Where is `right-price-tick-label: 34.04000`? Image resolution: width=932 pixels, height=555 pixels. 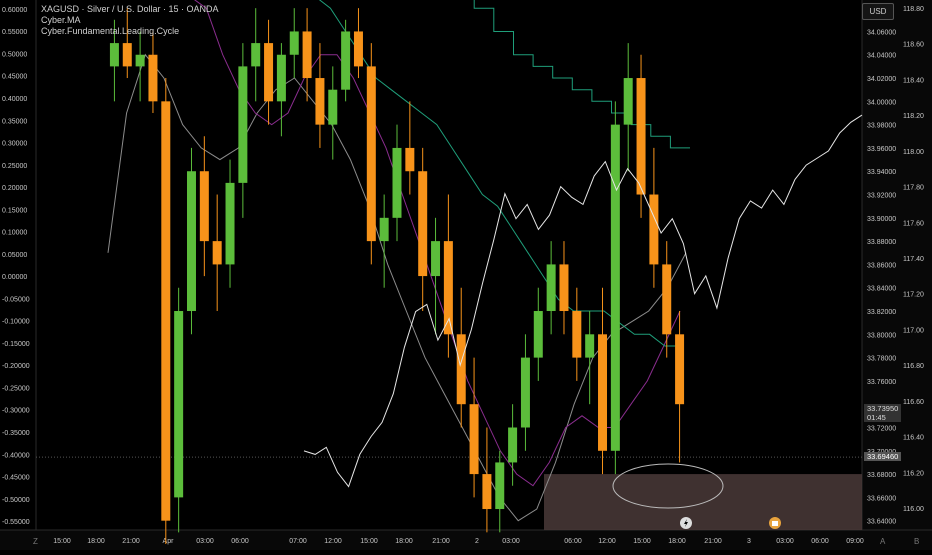
right-price-tick-label: 34.04000 is located at coordinates (881, 56).